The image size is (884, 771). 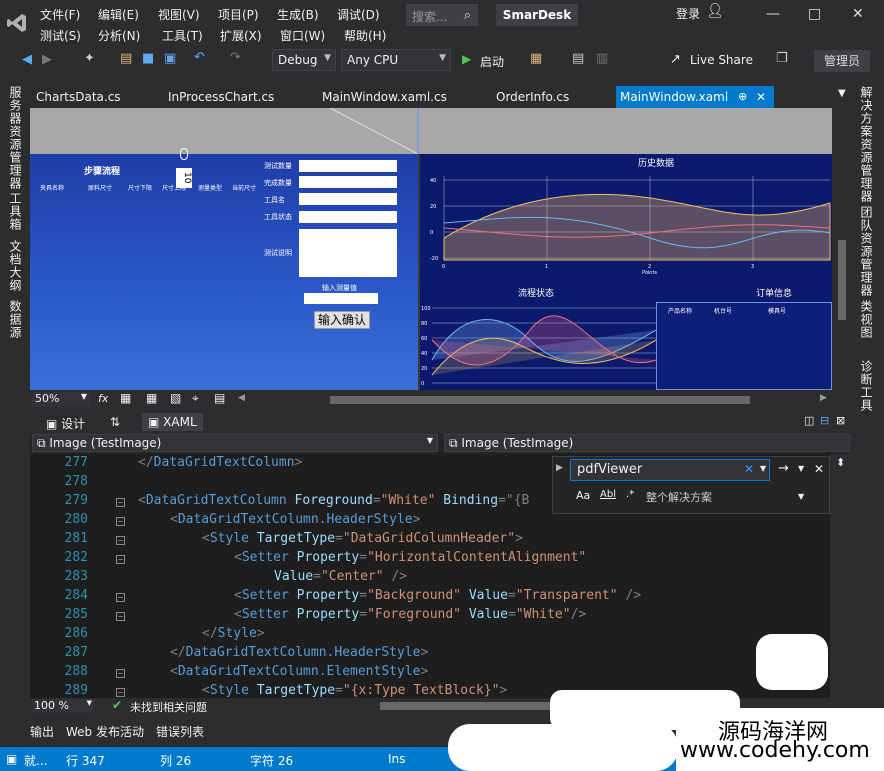 I want to click on snap-lines-icon: ⌖, so click(x=195, y=398).